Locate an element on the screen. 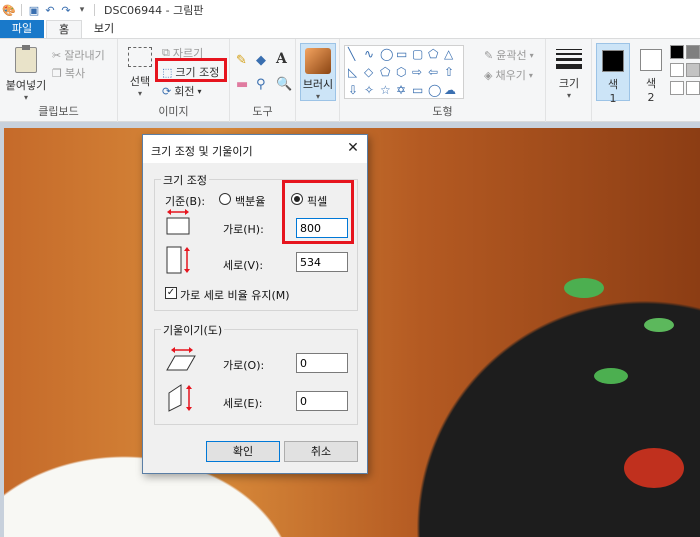  copy-button: ❐ 복사 is located at coordinates (68, 73).